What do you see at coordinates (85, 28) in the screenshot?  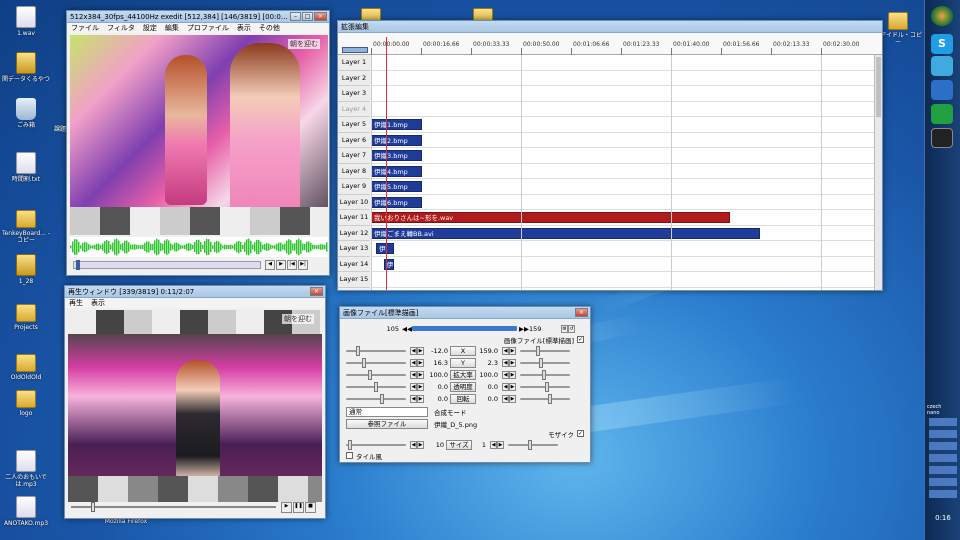 I see `menu-item: ファイル` at bounding box center [85, 28].